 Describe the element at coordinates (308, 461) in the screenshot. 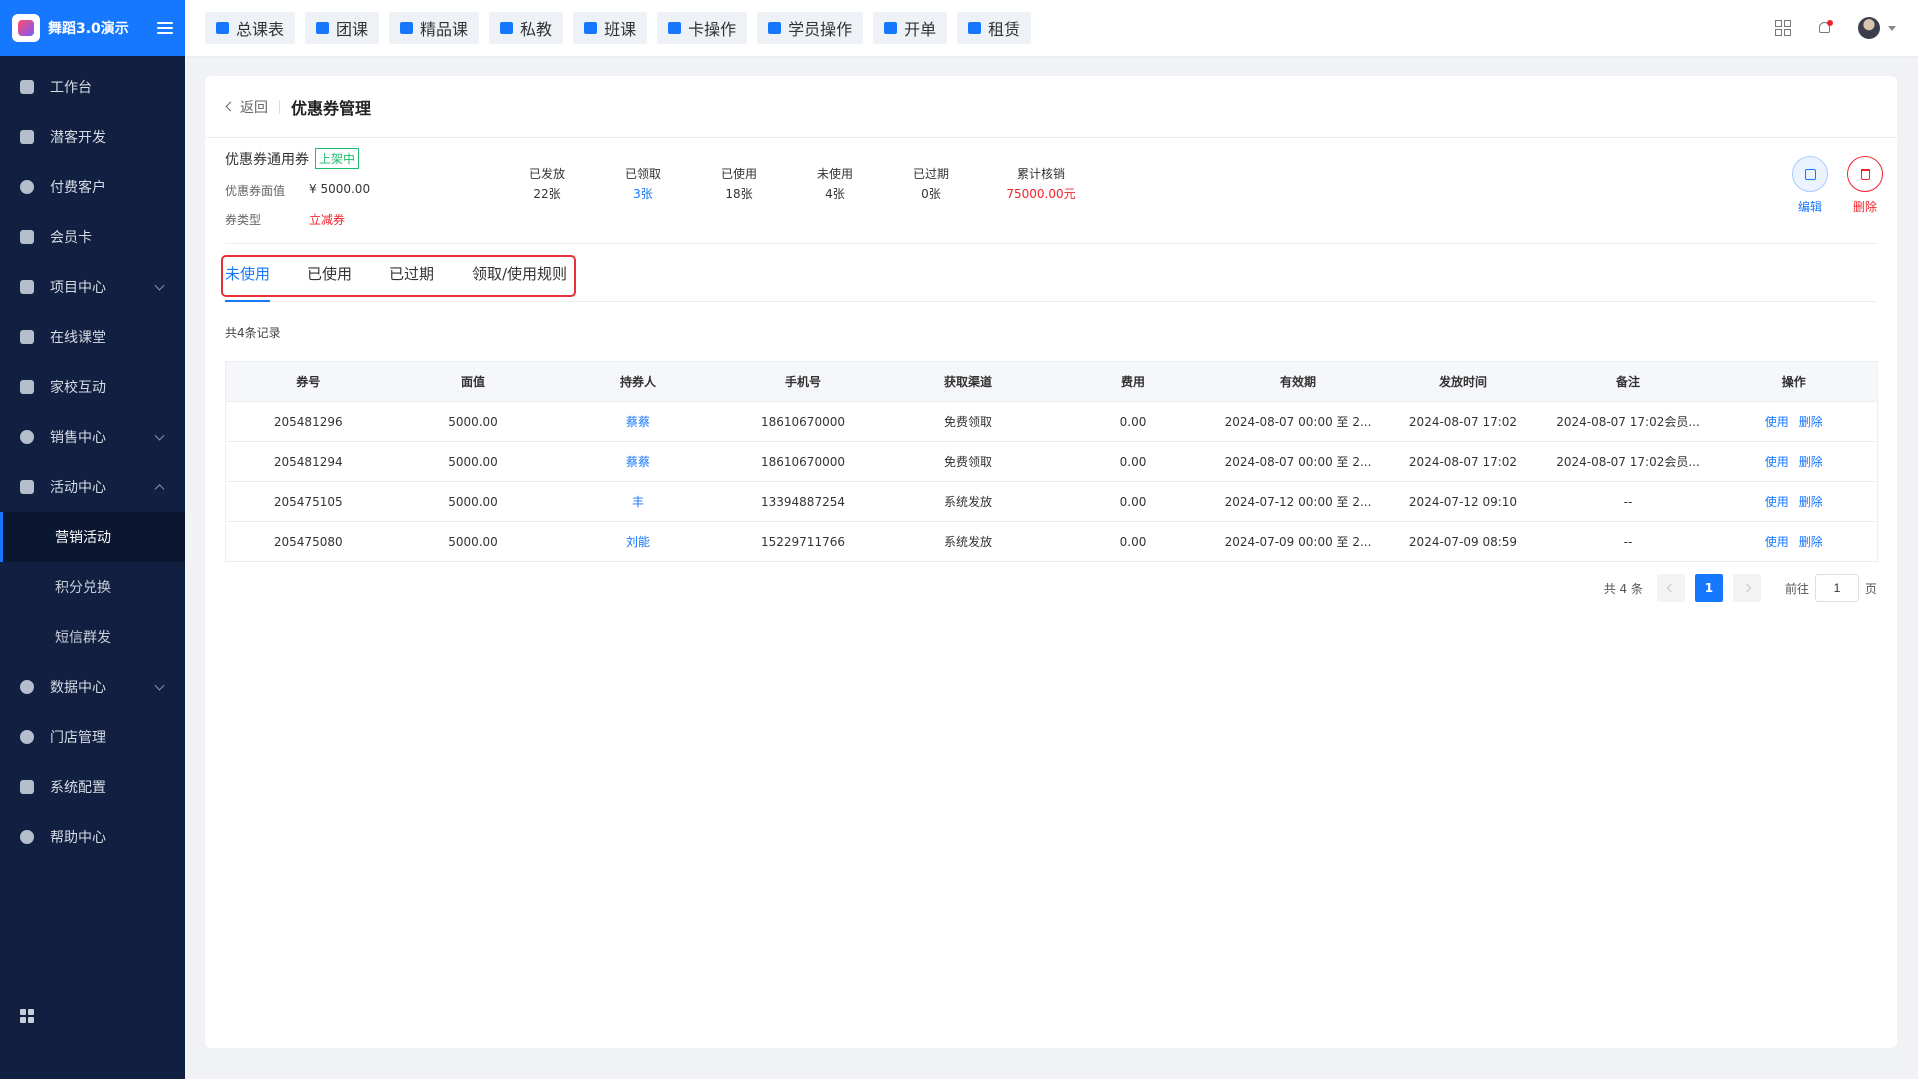

I see `coupon-no: 205481294` at that location.